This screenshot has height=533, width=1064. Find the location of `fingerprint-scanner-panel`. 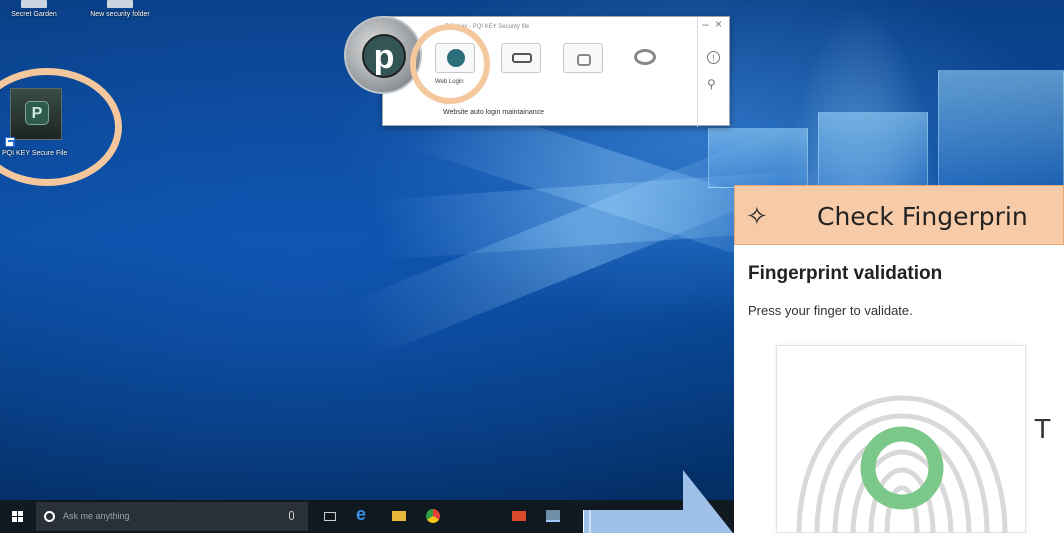

fingerprint-scanner-panel is located at coordinates (901, 439).